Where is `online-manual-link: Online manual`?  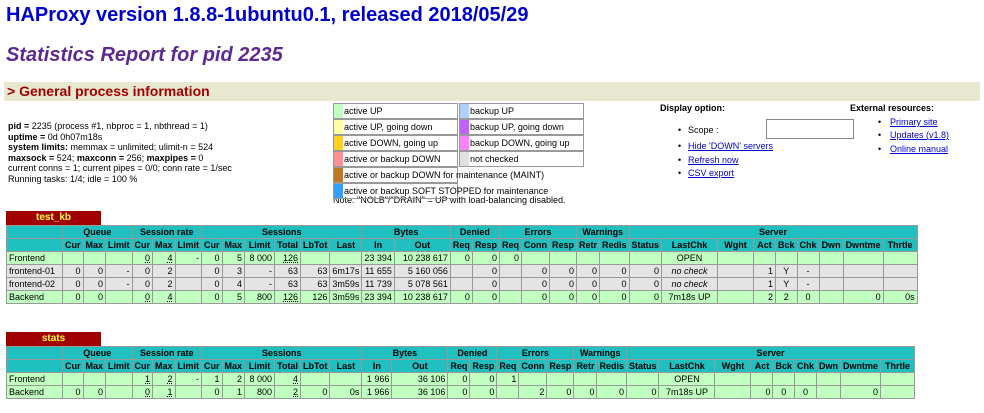 online-manual-link: Online manual is located at coordinates (919, 149).